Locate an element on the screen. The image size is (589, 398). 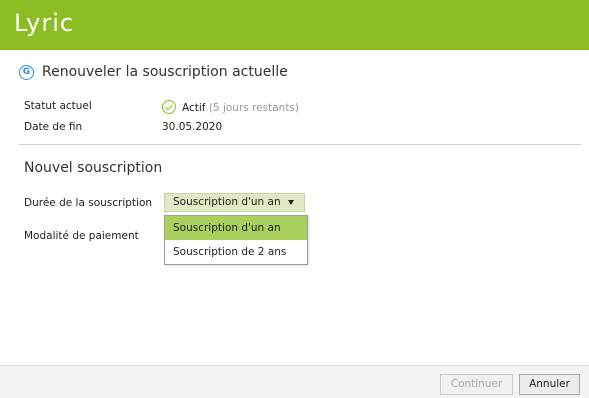
status-label: Statut actuel is located at coordinates (58, 106).